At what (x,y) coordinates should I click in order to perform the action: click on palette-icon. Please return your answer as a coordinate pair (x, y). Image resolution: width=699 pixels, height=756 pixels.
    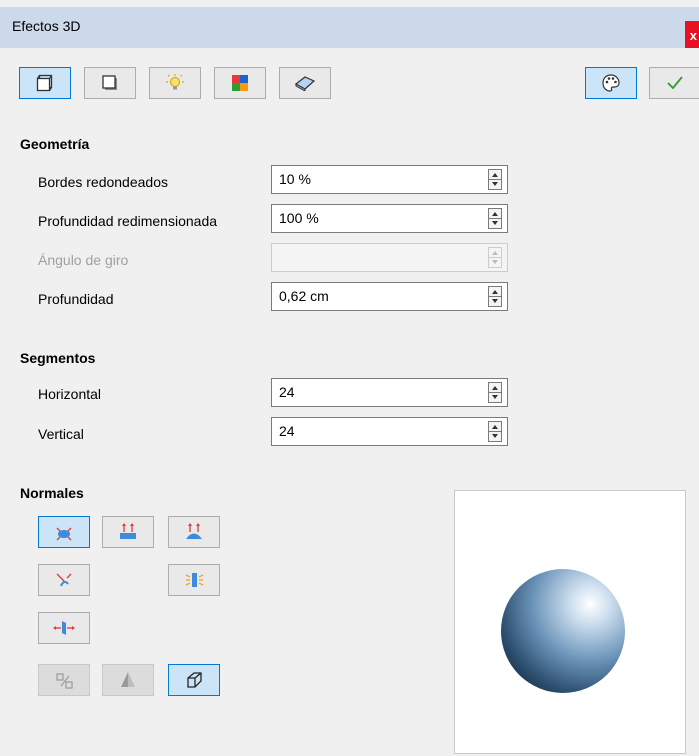
    Looking at the image, I should click on (611, 83).